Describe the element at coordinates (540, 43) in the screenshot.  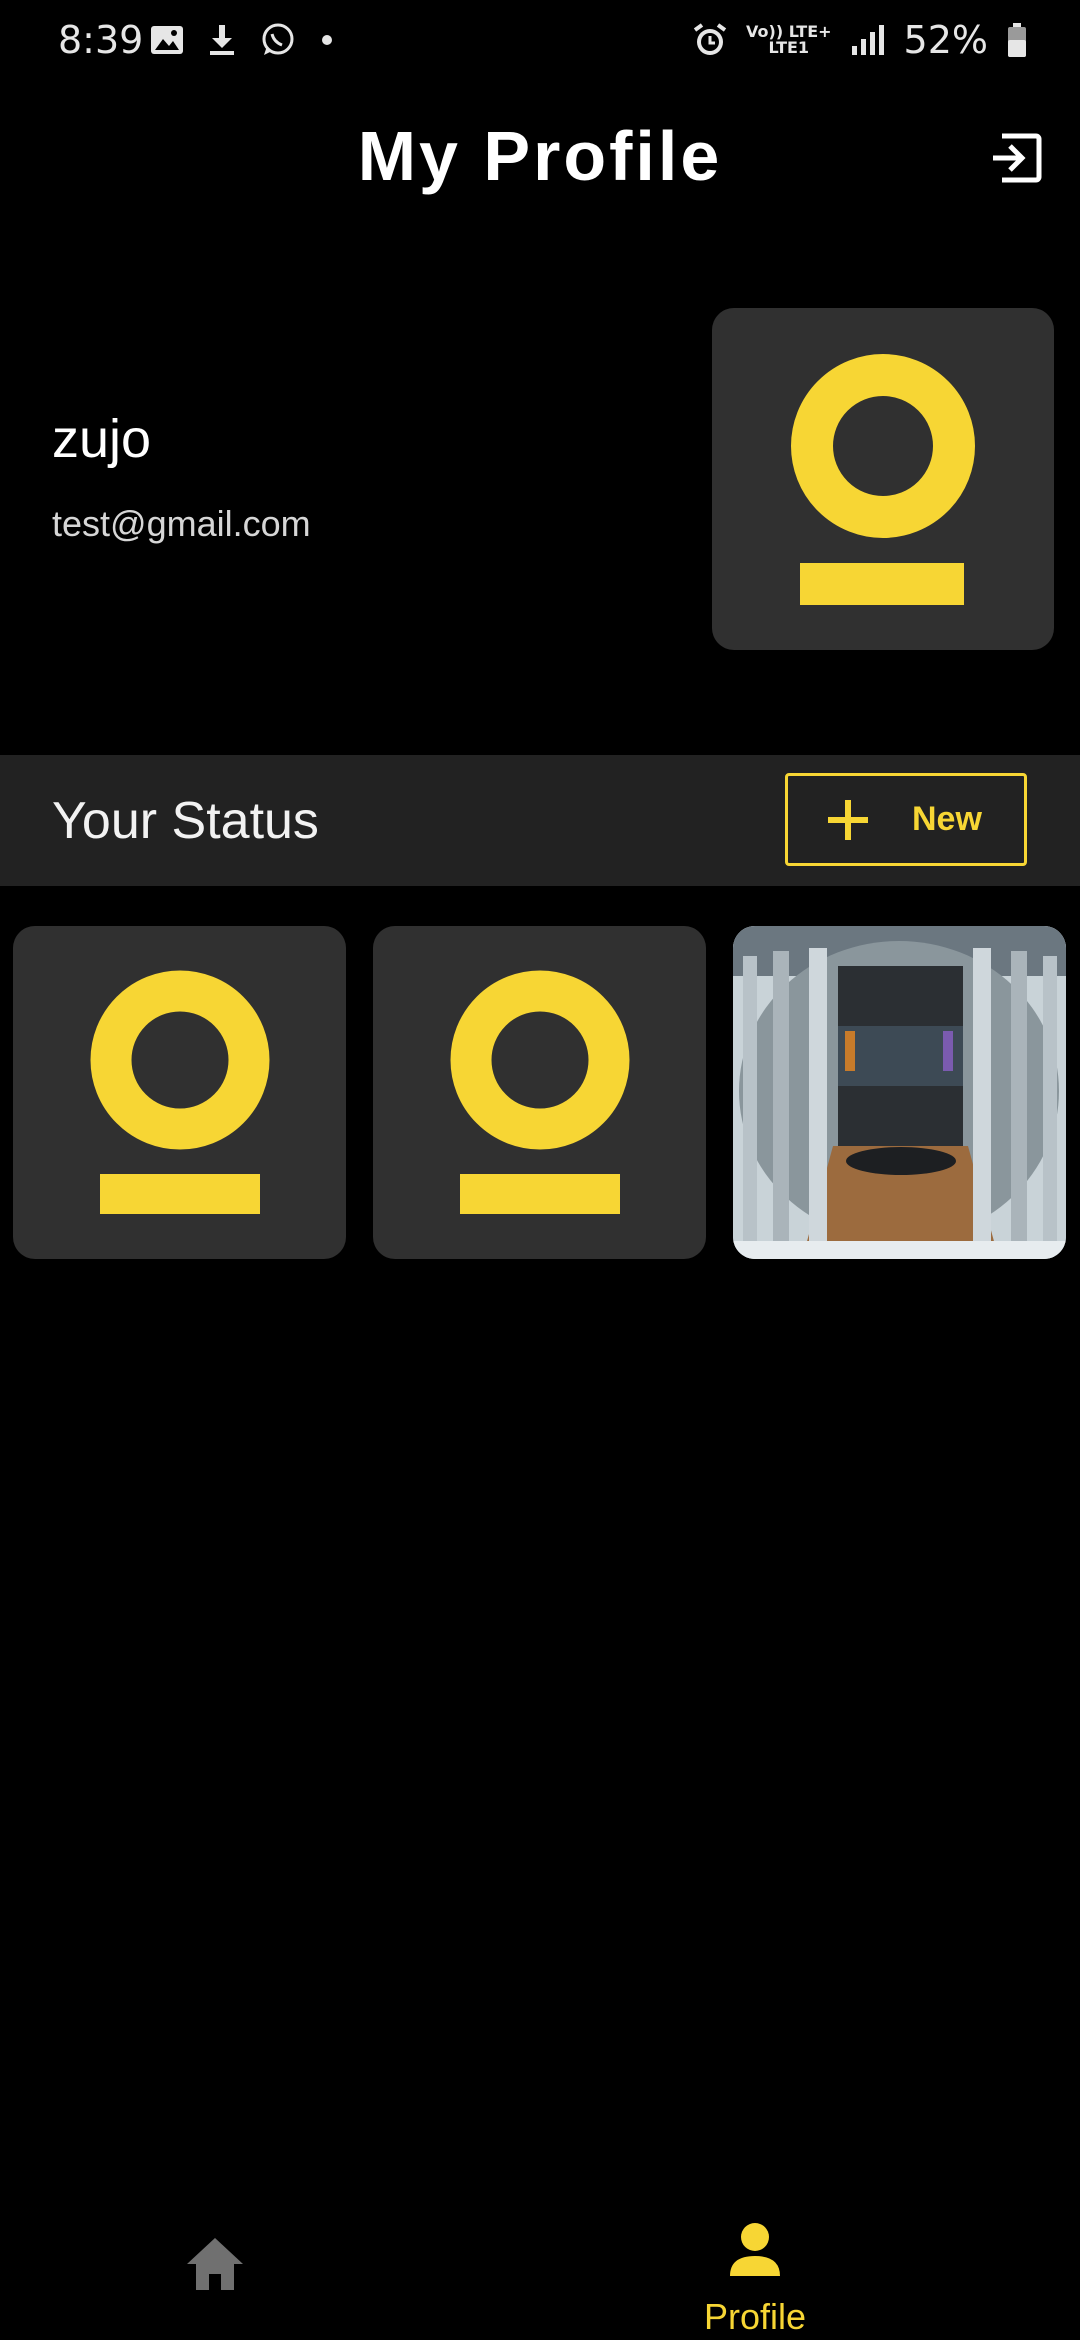
I see `status-bar: 8:39 Vo)) LTE+ LTE1 52%` at that location.